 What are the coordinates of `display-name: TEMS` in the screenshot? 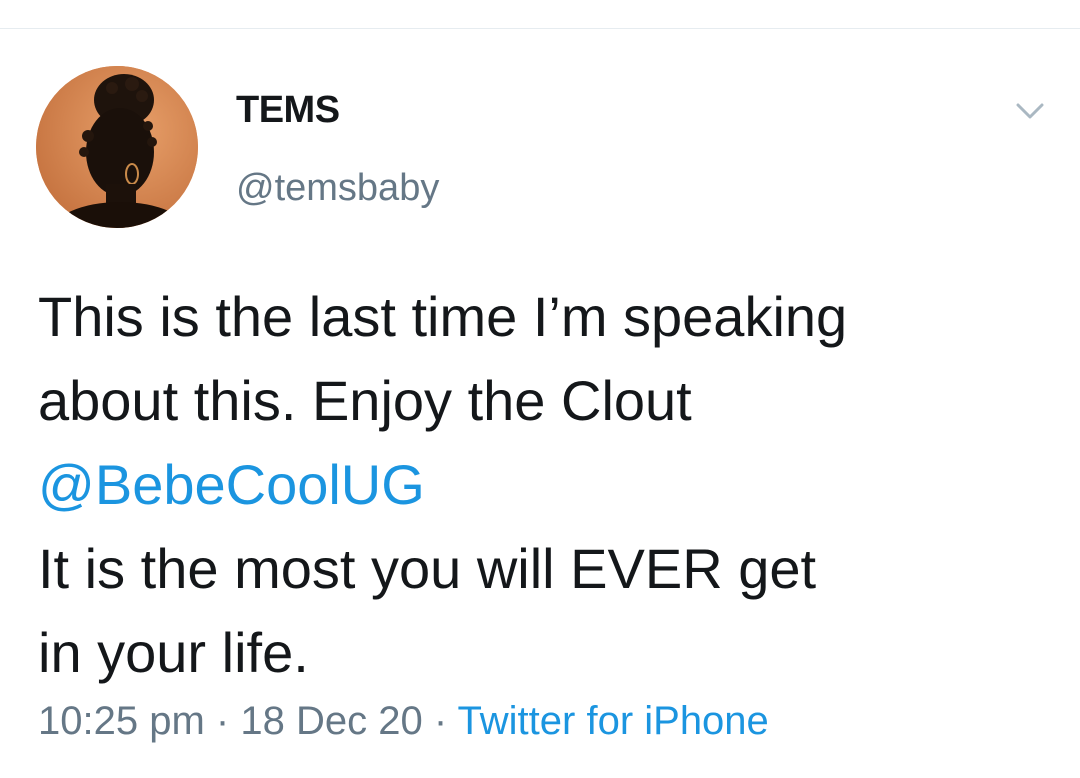 It's located at (288, 110).